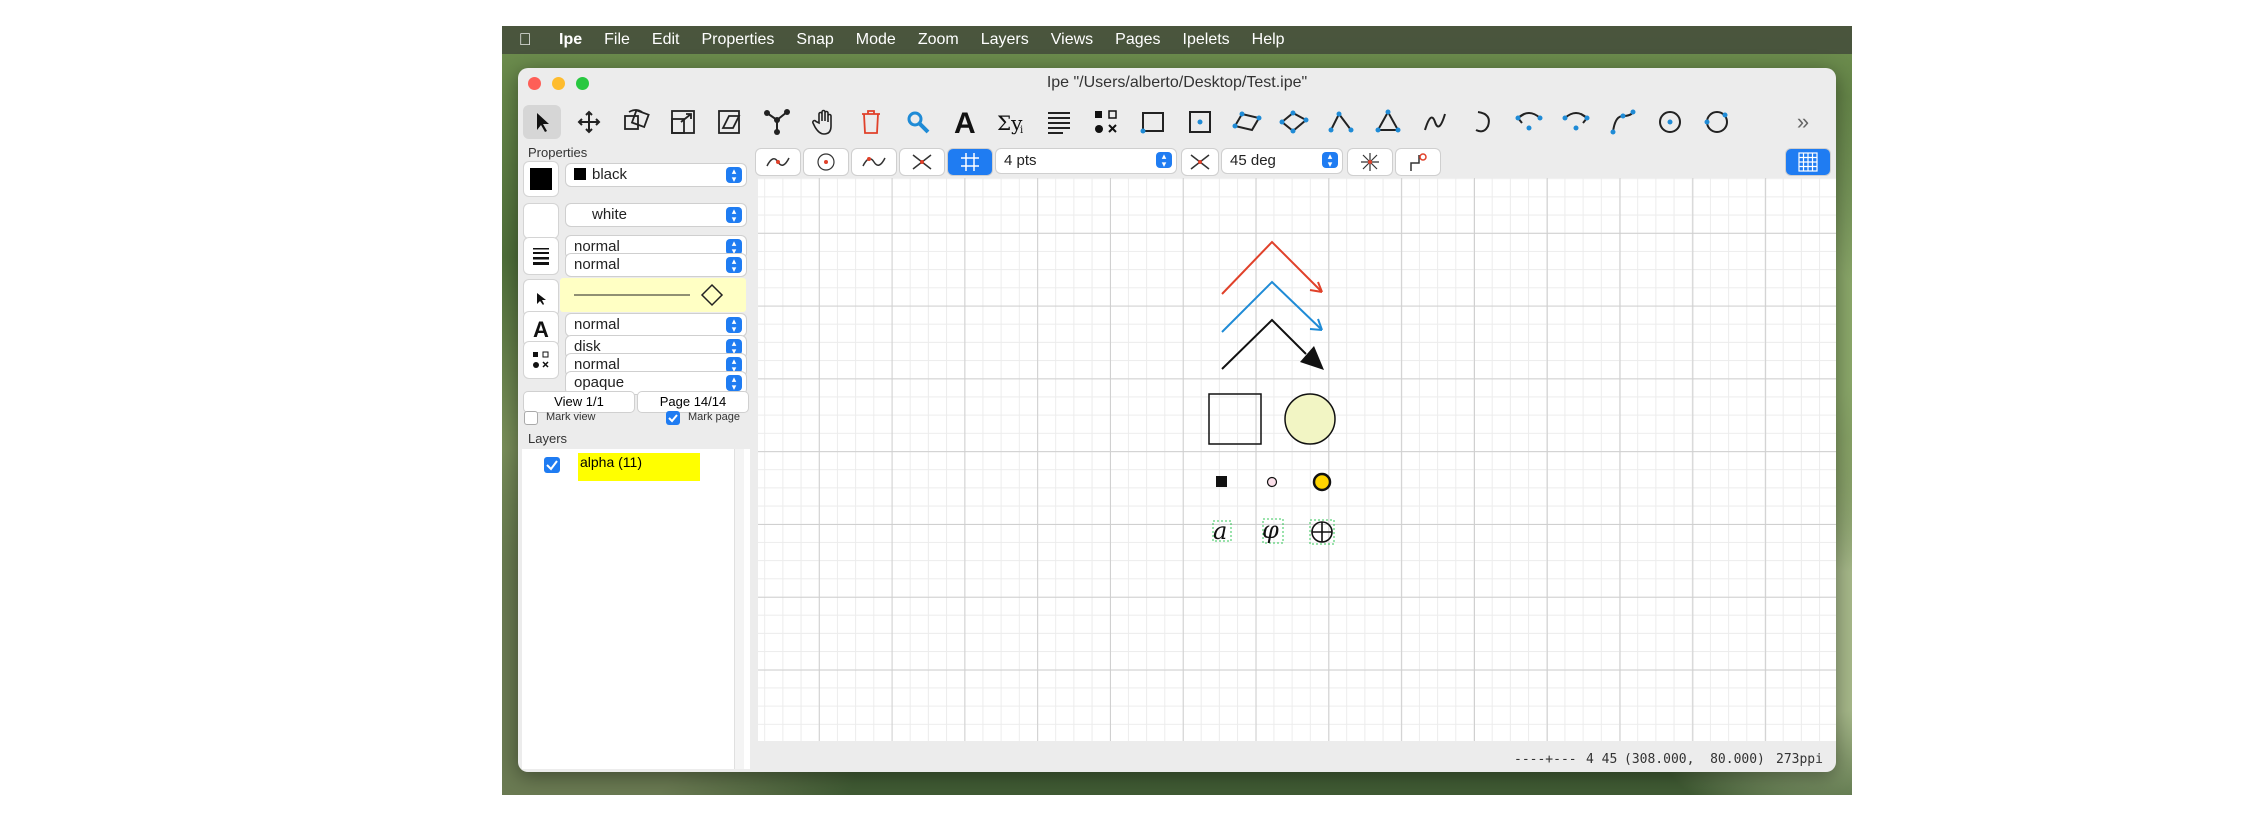  I want to click on text-label-a: a, so click(1222, 531).